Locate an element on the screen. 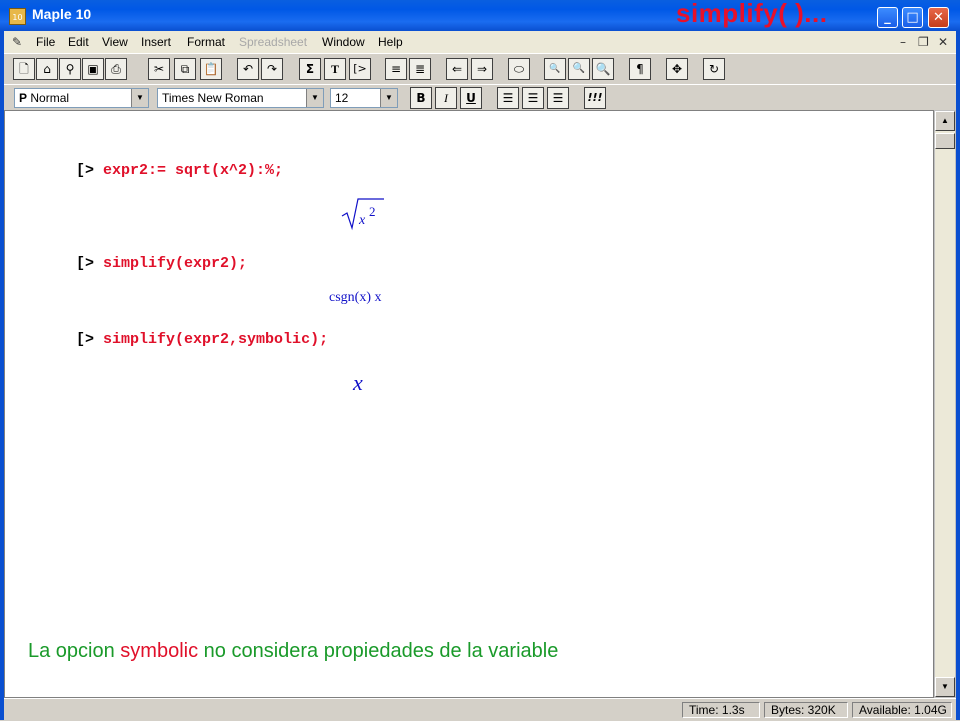 Image resolution: width=960 pixels, height=721 pixels. insert-before-icon: ≡ is located at coordinates (396, 69).